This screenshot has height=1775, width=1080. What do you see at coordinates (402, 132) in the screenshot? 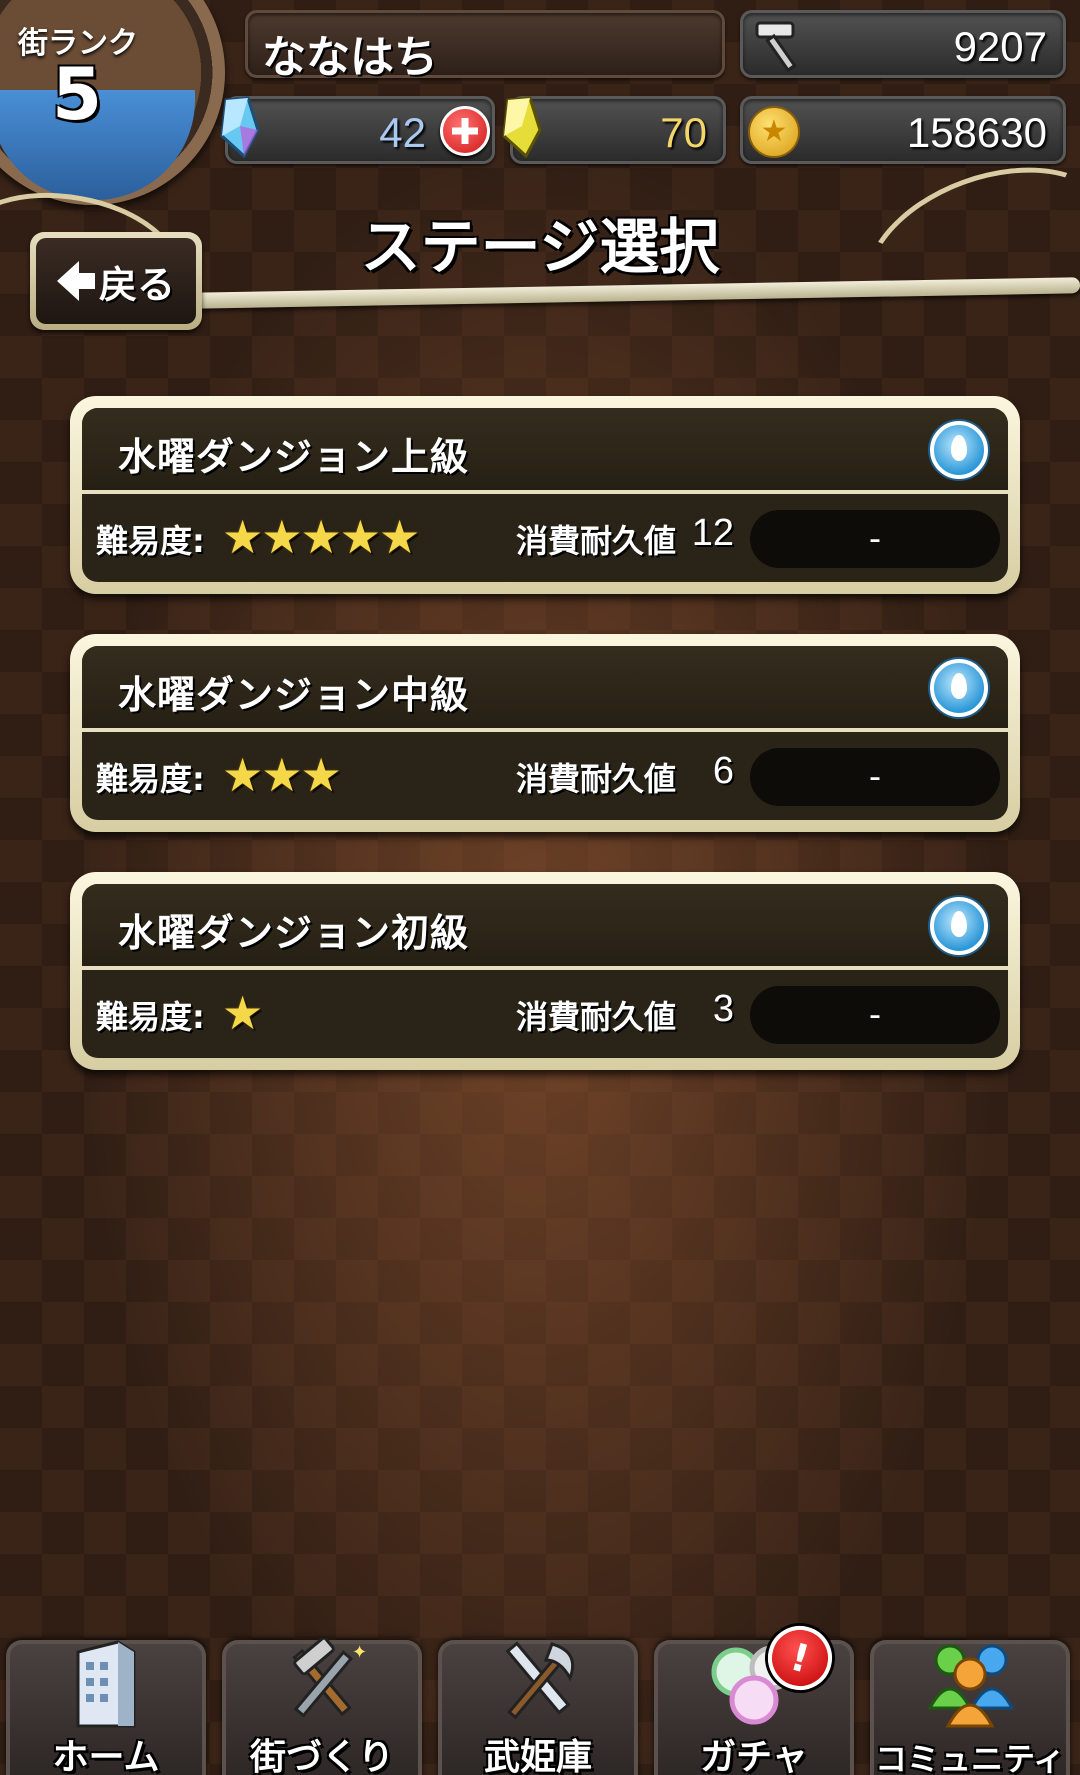
I see `blue-crystal-value: 42` at bounding box center [402, 132].